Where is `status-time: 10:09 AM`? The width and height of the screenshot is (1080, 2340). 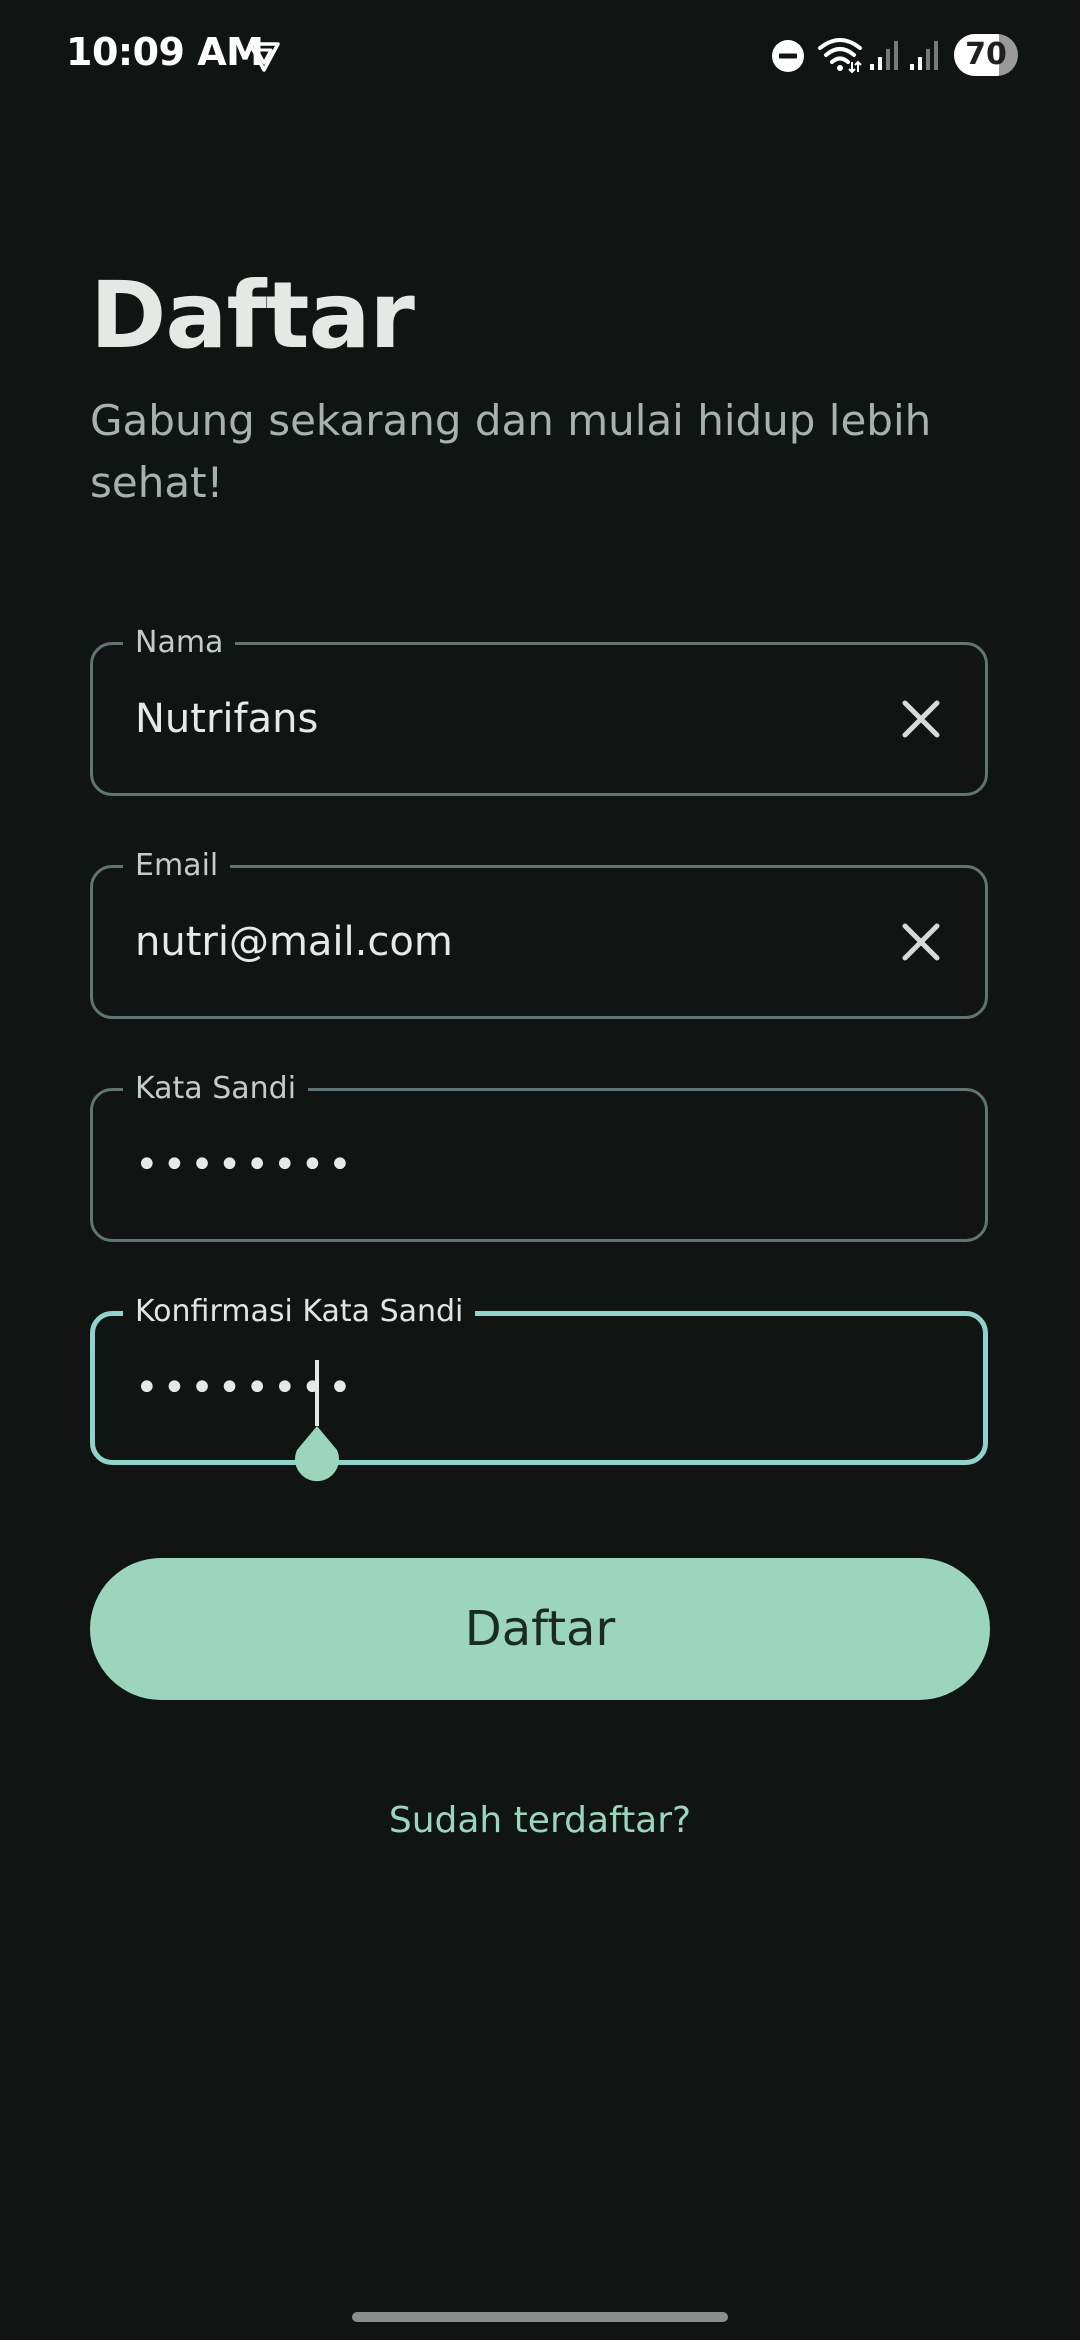 status-time: 10:09 AM is located at coordinates (165, 52).